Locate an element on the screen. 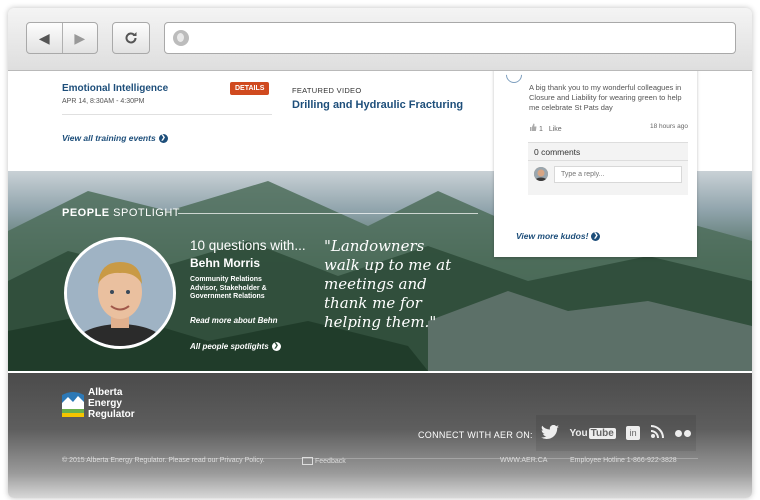 The width and height of the screenshot is (760, 500). likes-count: 1 is located at coordinates (540, 129).